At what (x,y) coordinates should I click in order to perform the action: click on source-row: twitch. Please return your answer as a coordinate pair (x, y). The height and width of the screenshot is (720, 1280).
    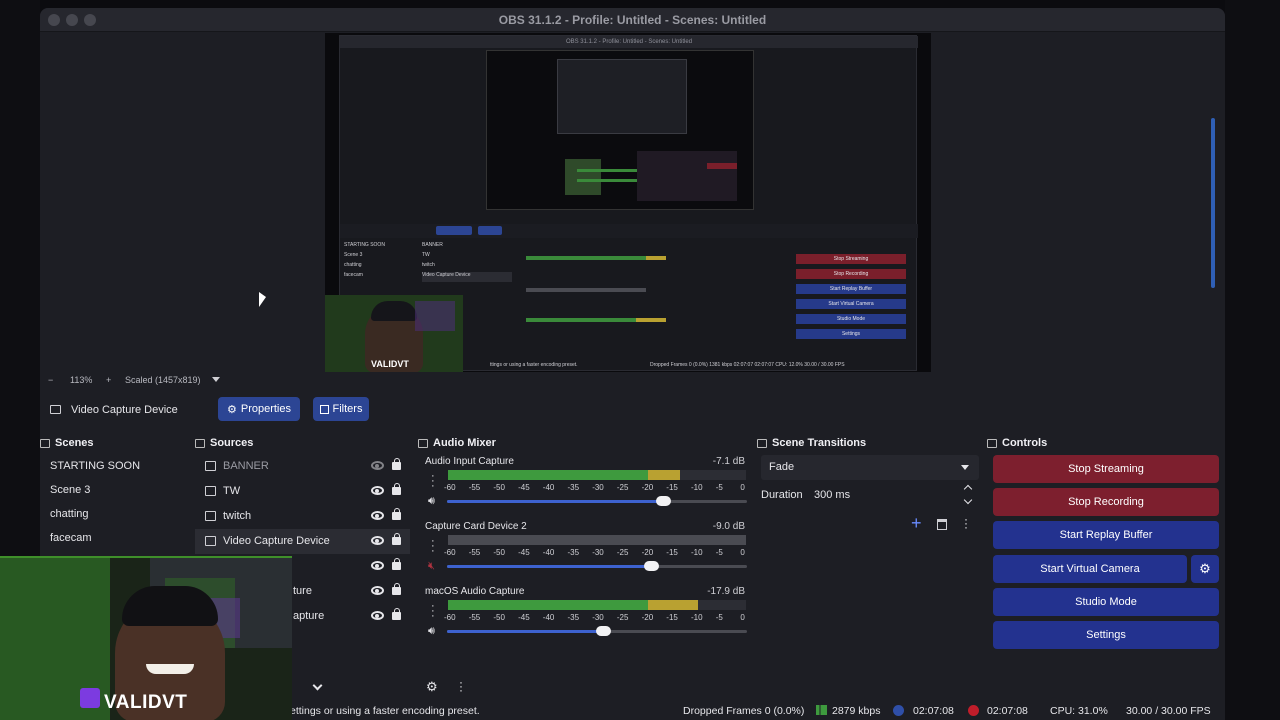
    Looking at the image, I should click on (302, 516).